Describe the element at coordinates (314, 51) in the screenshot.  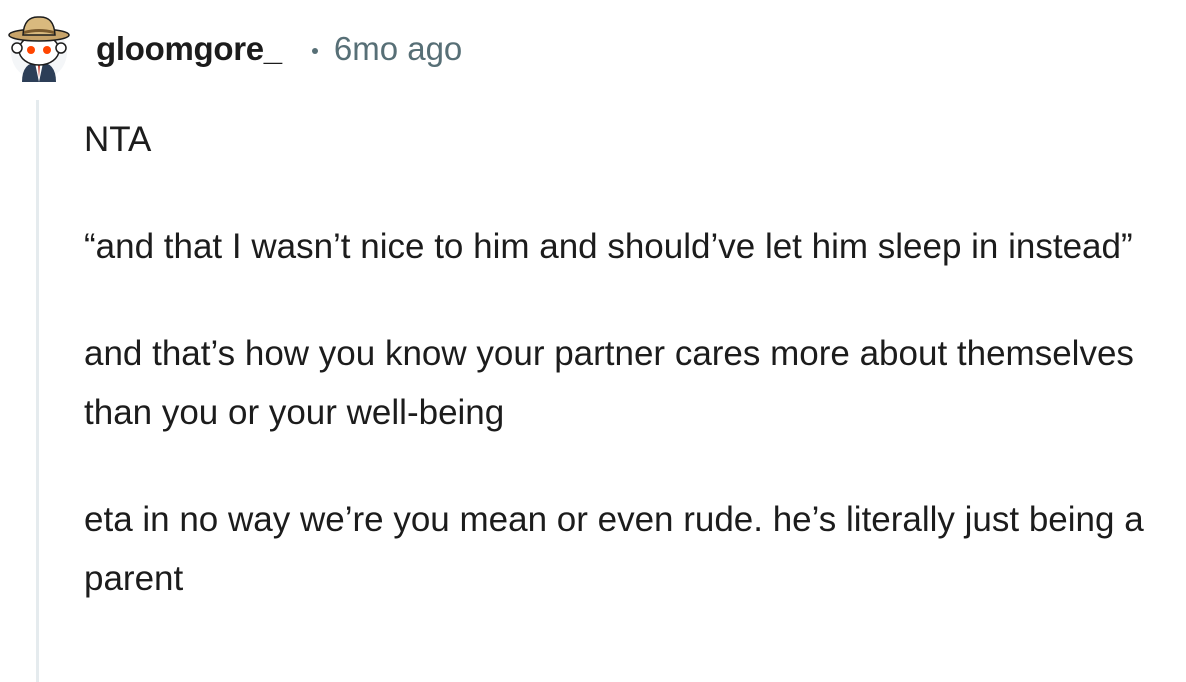
I see `separator-dot` at that location.